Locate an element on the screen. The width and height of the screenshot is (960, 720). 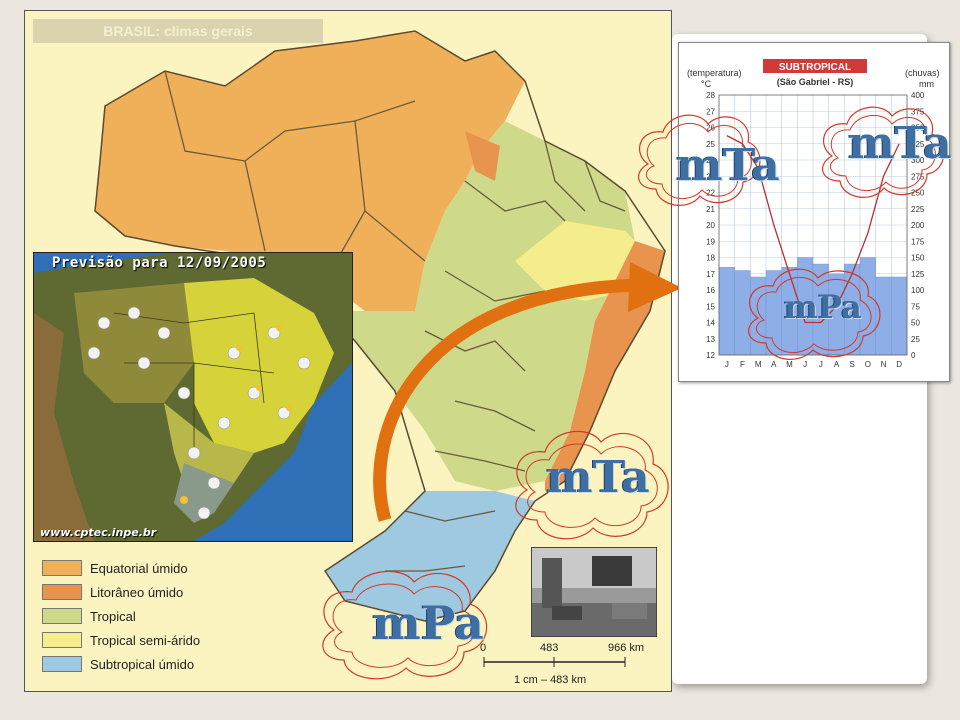
rain-tick-label: 50 is located at coordinates (915, 323).